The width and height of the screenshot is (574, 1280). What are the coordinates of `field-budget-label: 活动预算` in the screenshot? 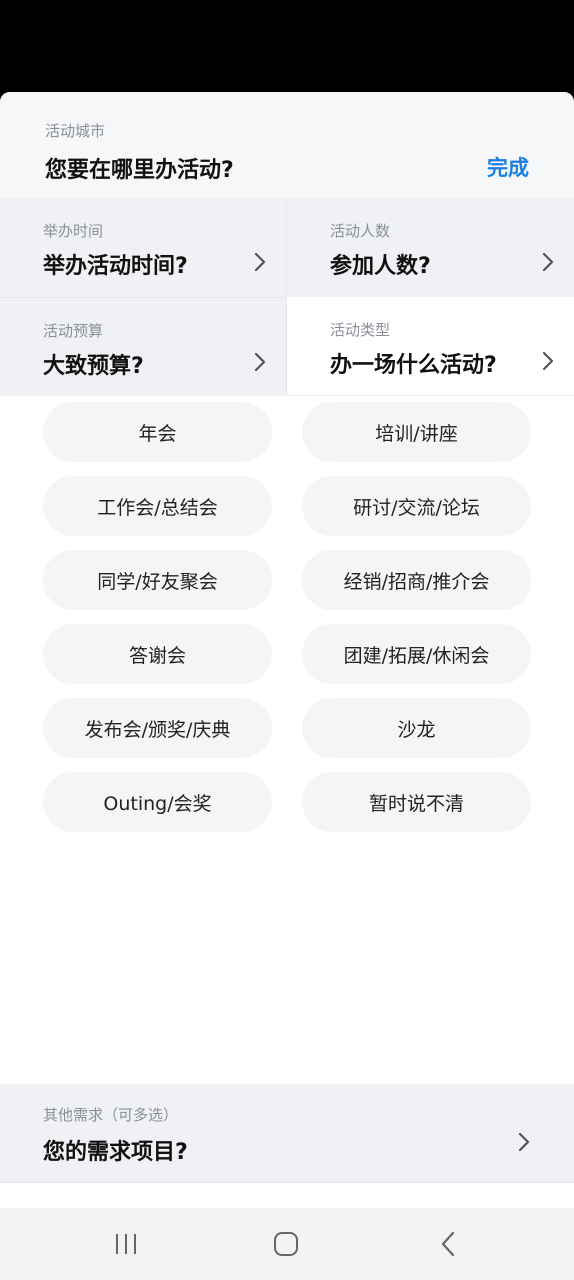 It's located at (73, 331).